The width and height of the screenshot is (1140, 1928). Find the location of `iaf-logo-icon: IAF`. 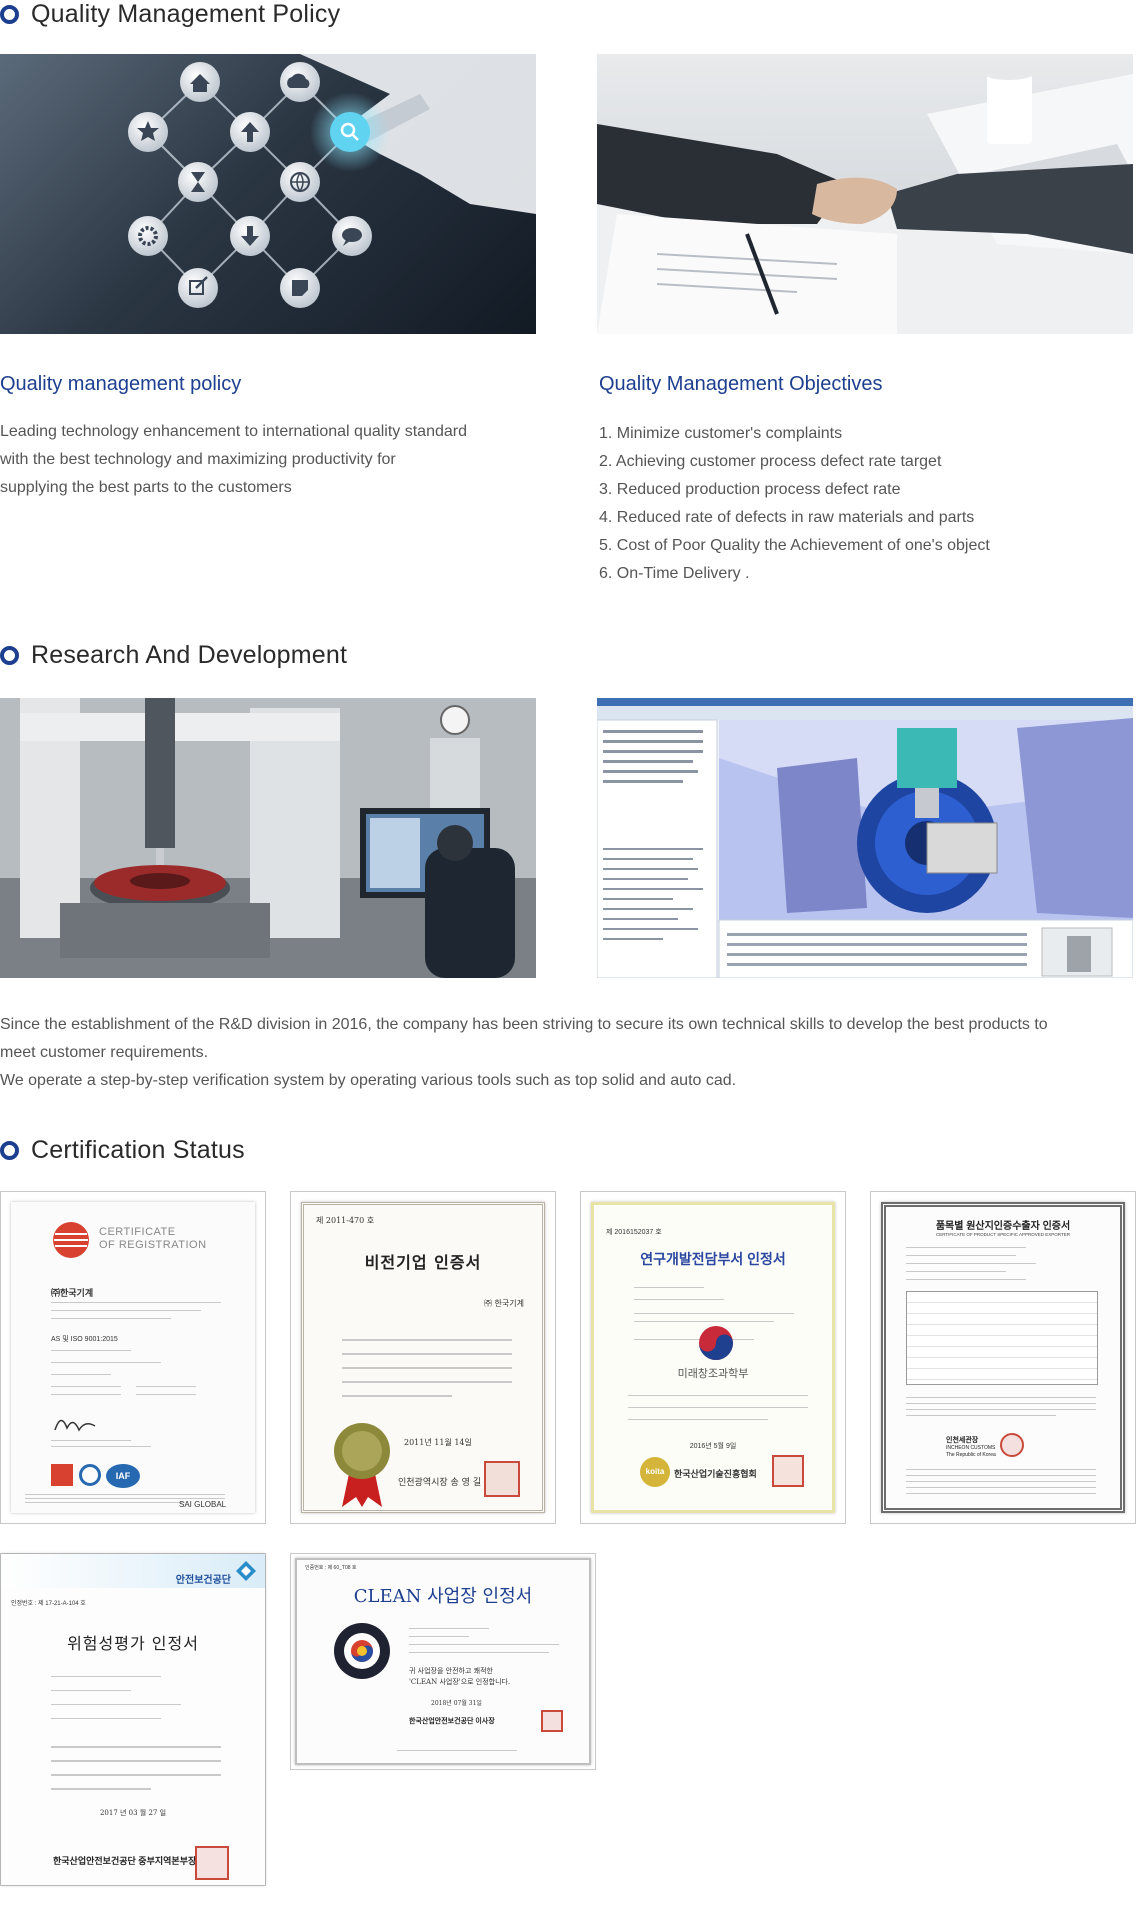

iaf-logo-icon: IAF is located at coordinates (123, 1476).